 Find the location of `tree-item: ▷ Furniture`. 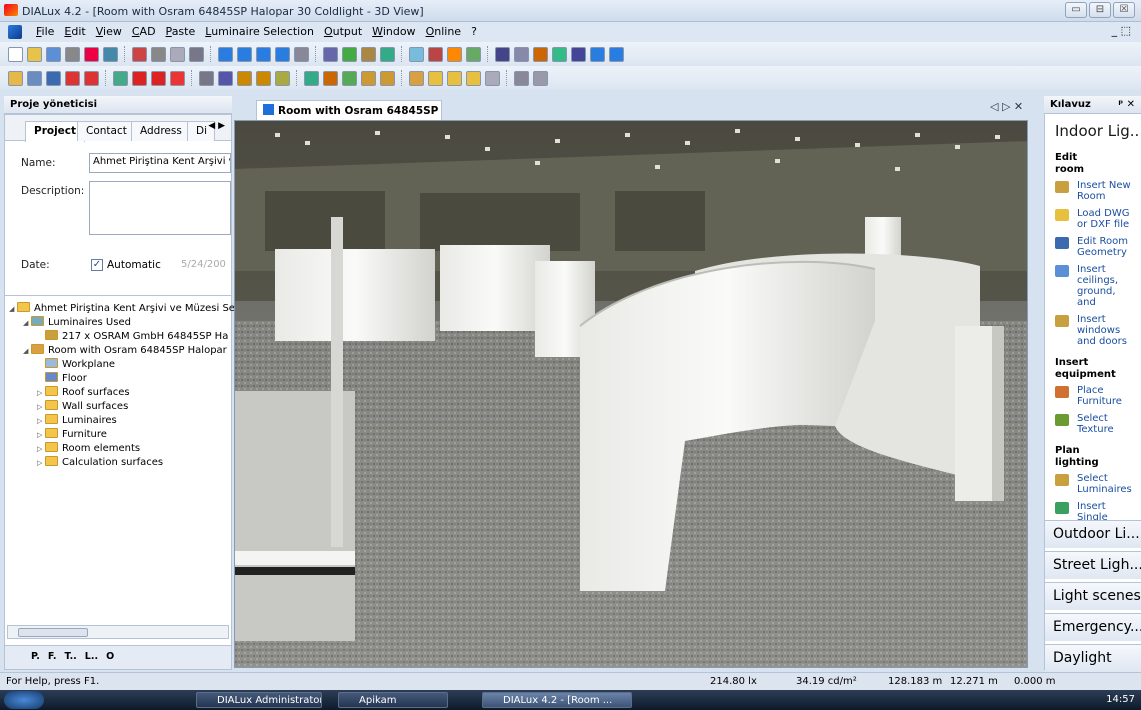

tree-item: ▷ Furniture is located at coordinates (72, 434).